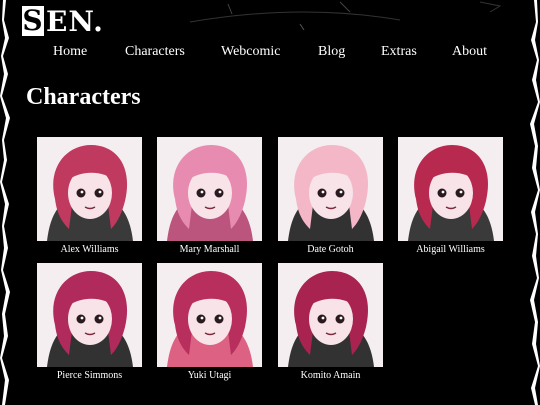 The image size is (540, 405). I want to click on nav-characters: Characters, so click(155, 52).